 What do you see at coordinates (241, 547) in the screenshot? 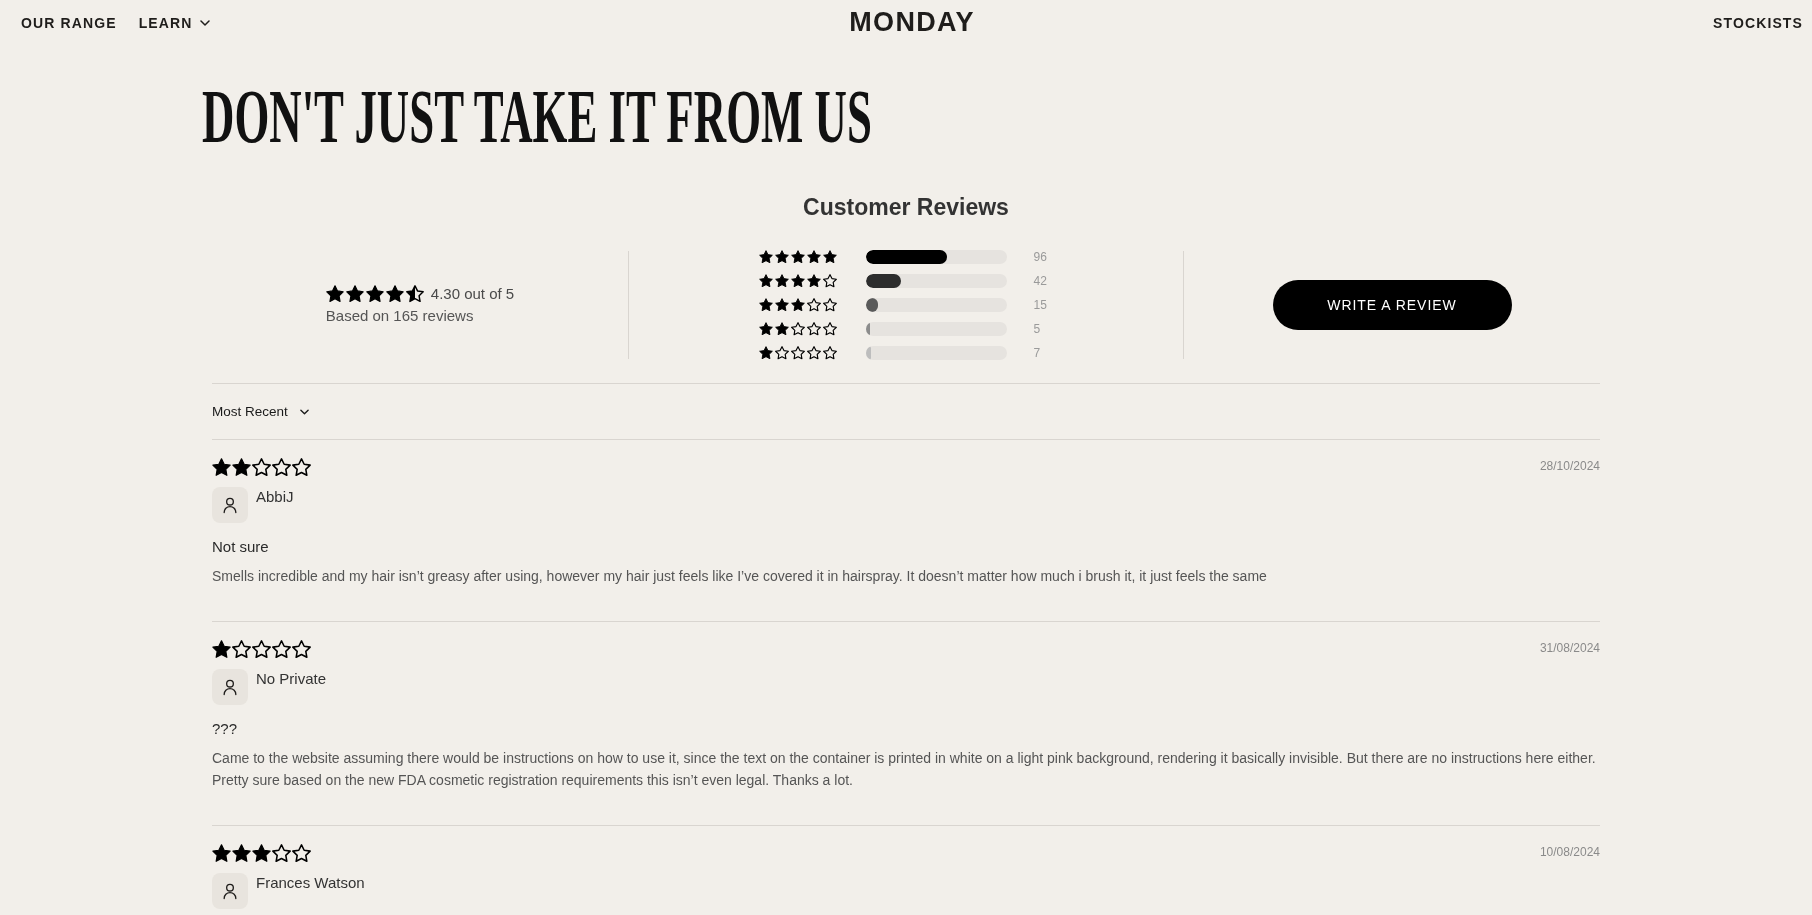
I see `review-title: Not sure` at bounding box center [241, 547].